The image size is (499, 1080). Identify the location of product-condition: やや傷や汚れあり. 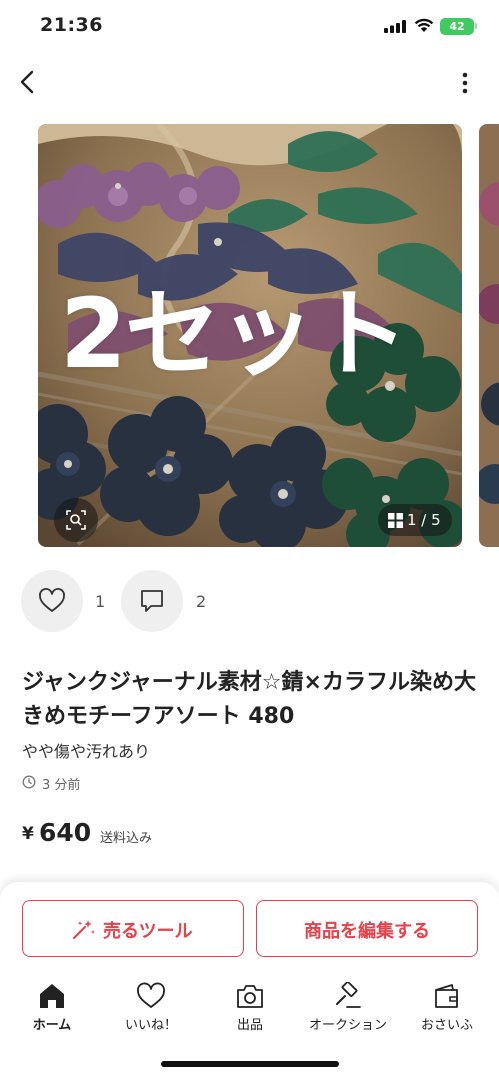
(86, 751).